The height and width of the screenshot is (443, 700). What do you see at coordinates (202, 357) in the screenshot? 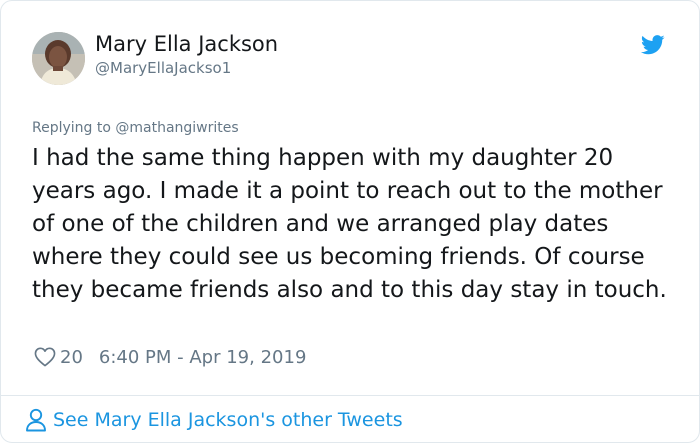
I see `timestamp: 6:40 PM - Apr 19, 2019` at bounding box center [202, 357].